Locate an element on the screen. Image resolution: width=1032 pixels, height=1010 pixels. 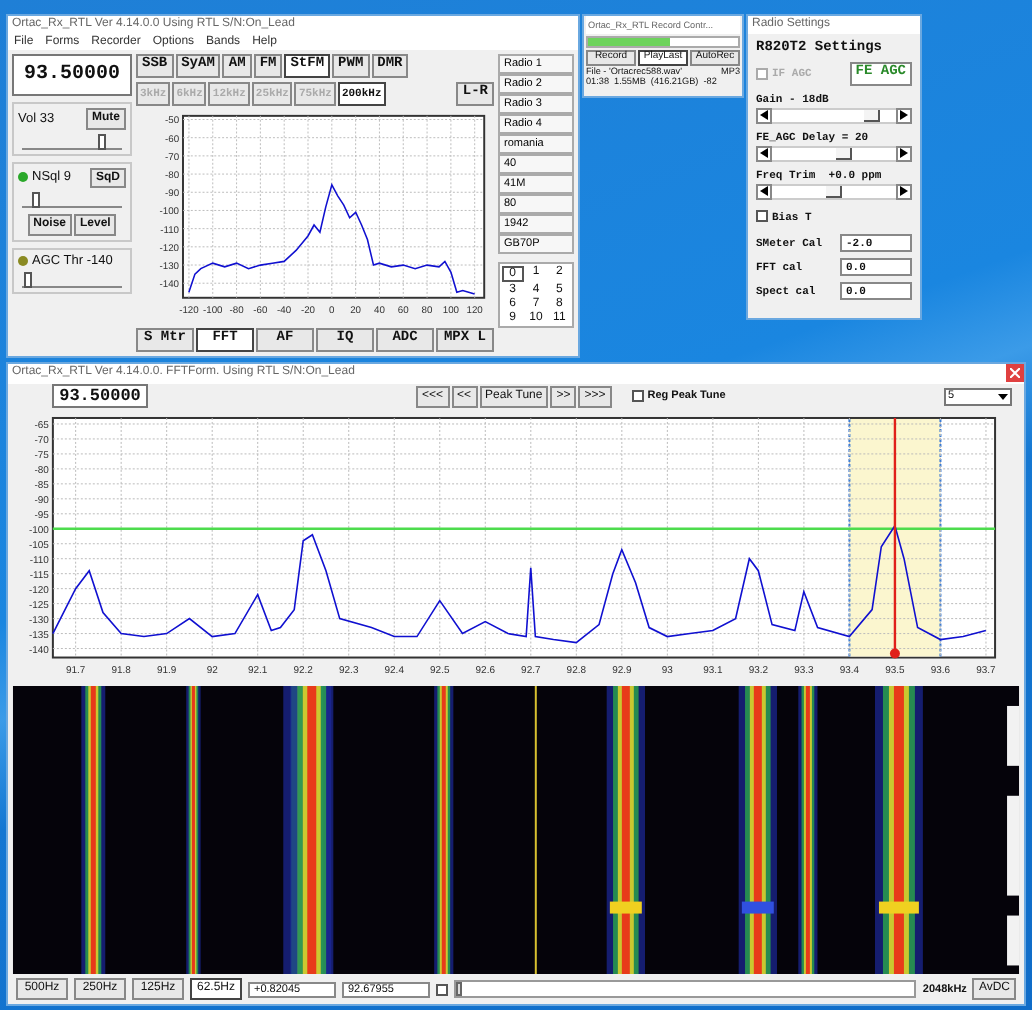
caret-icon is located at coordinates (1003, 396).